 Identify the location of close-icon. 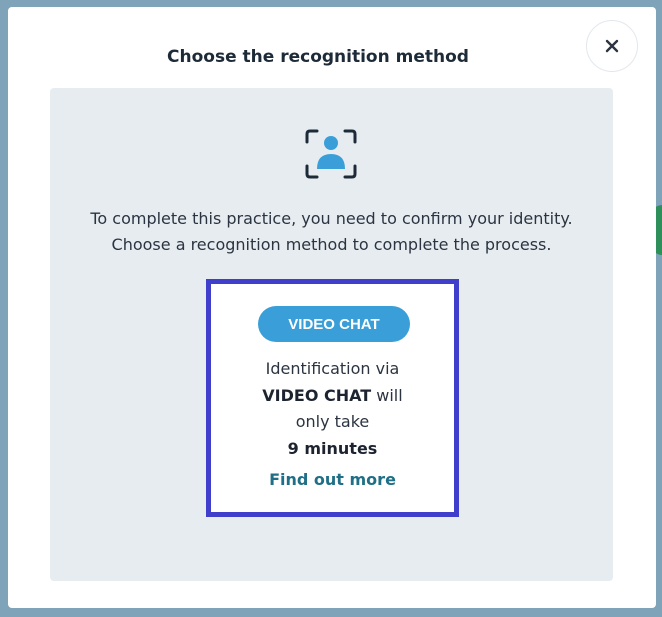
(612, 46).